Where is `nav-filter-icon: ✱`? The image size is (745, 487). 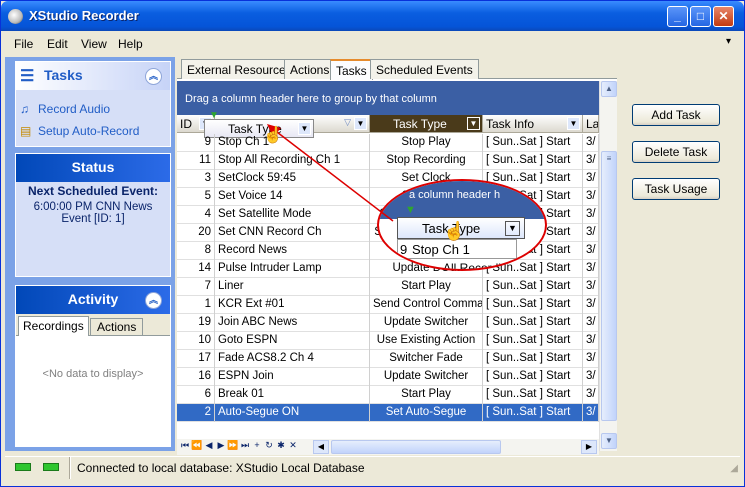 nav-filter-icon: ✱ is located at coordinates (281, 447).